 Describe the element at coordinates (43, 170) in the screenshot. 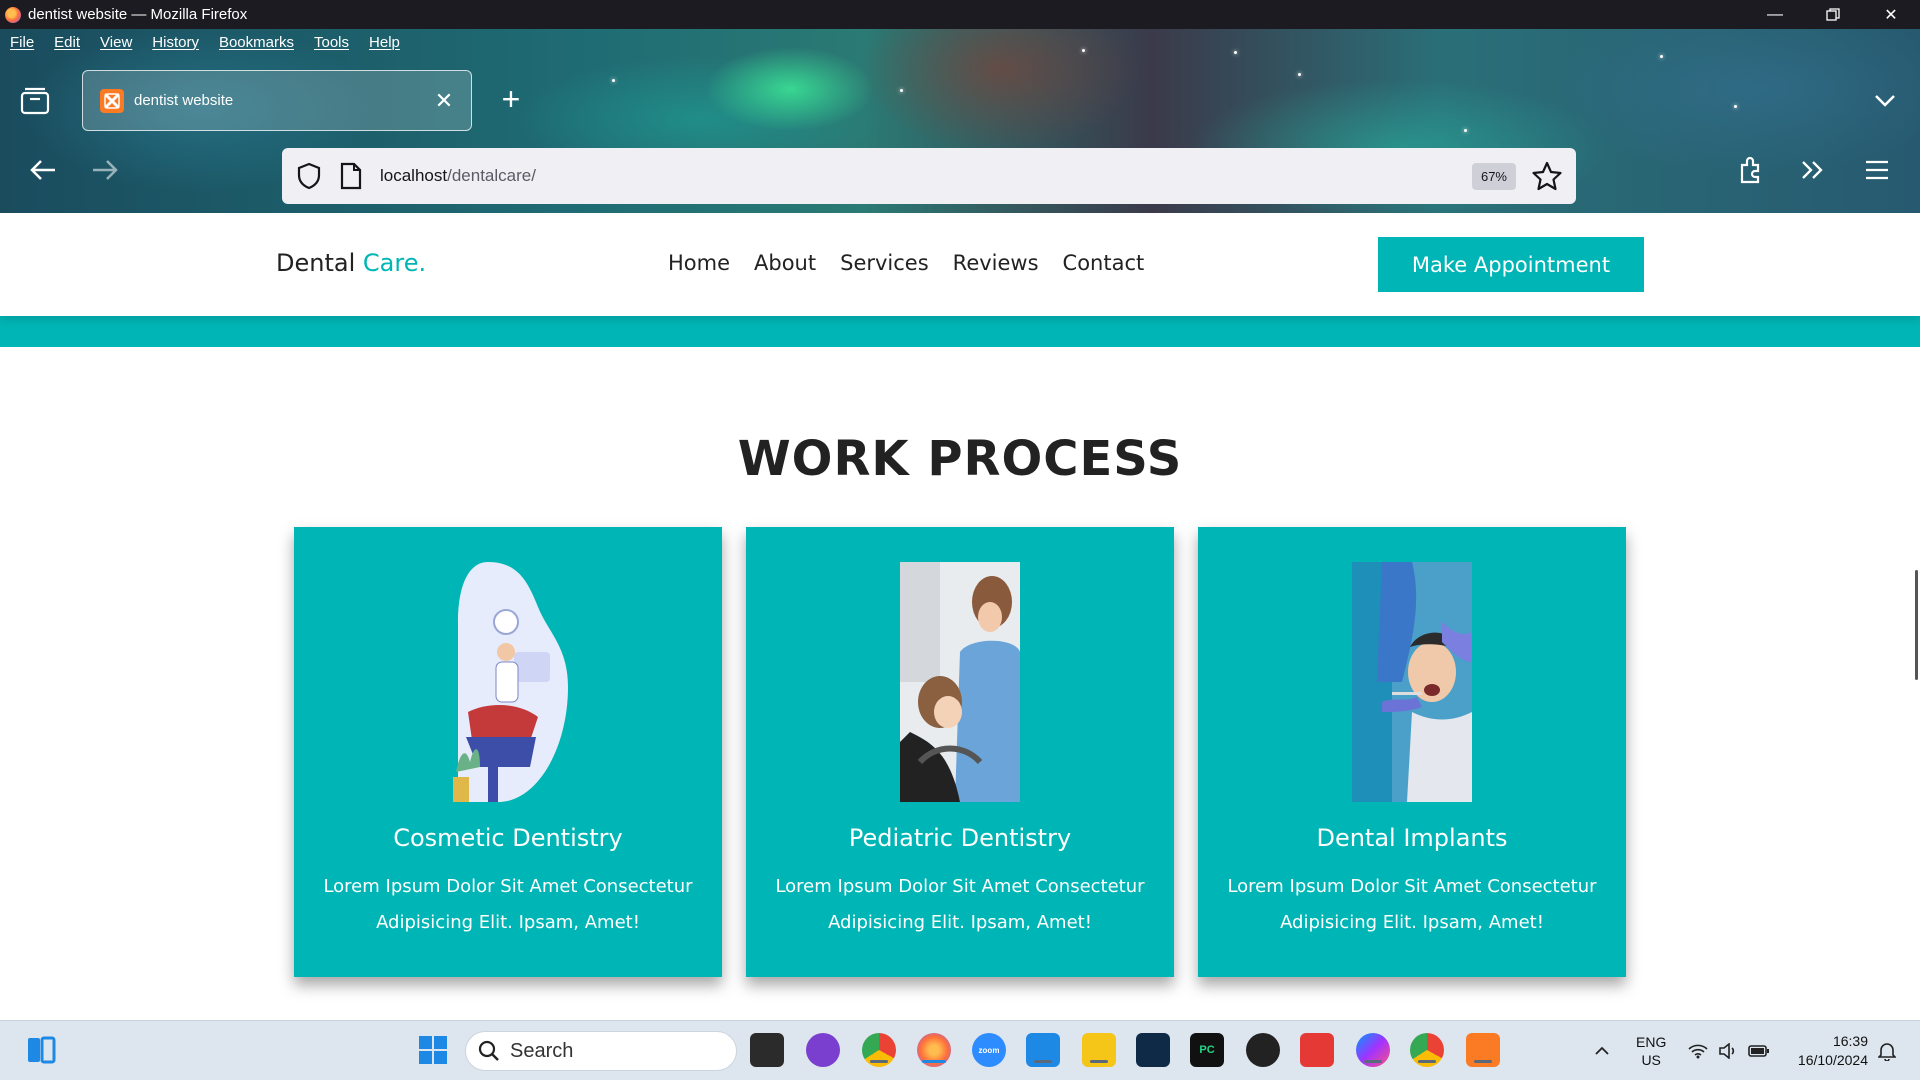

I see `back-icon` at that location.